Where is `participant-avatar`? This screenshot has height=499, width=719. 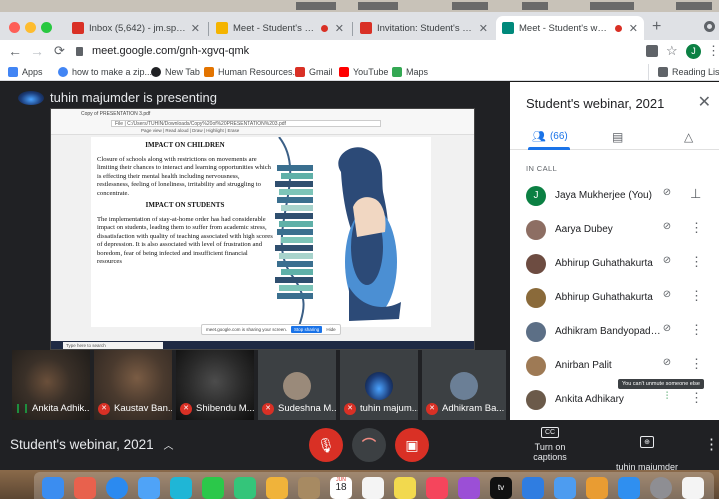 participant-avatar is located at coordinates (297, 386).